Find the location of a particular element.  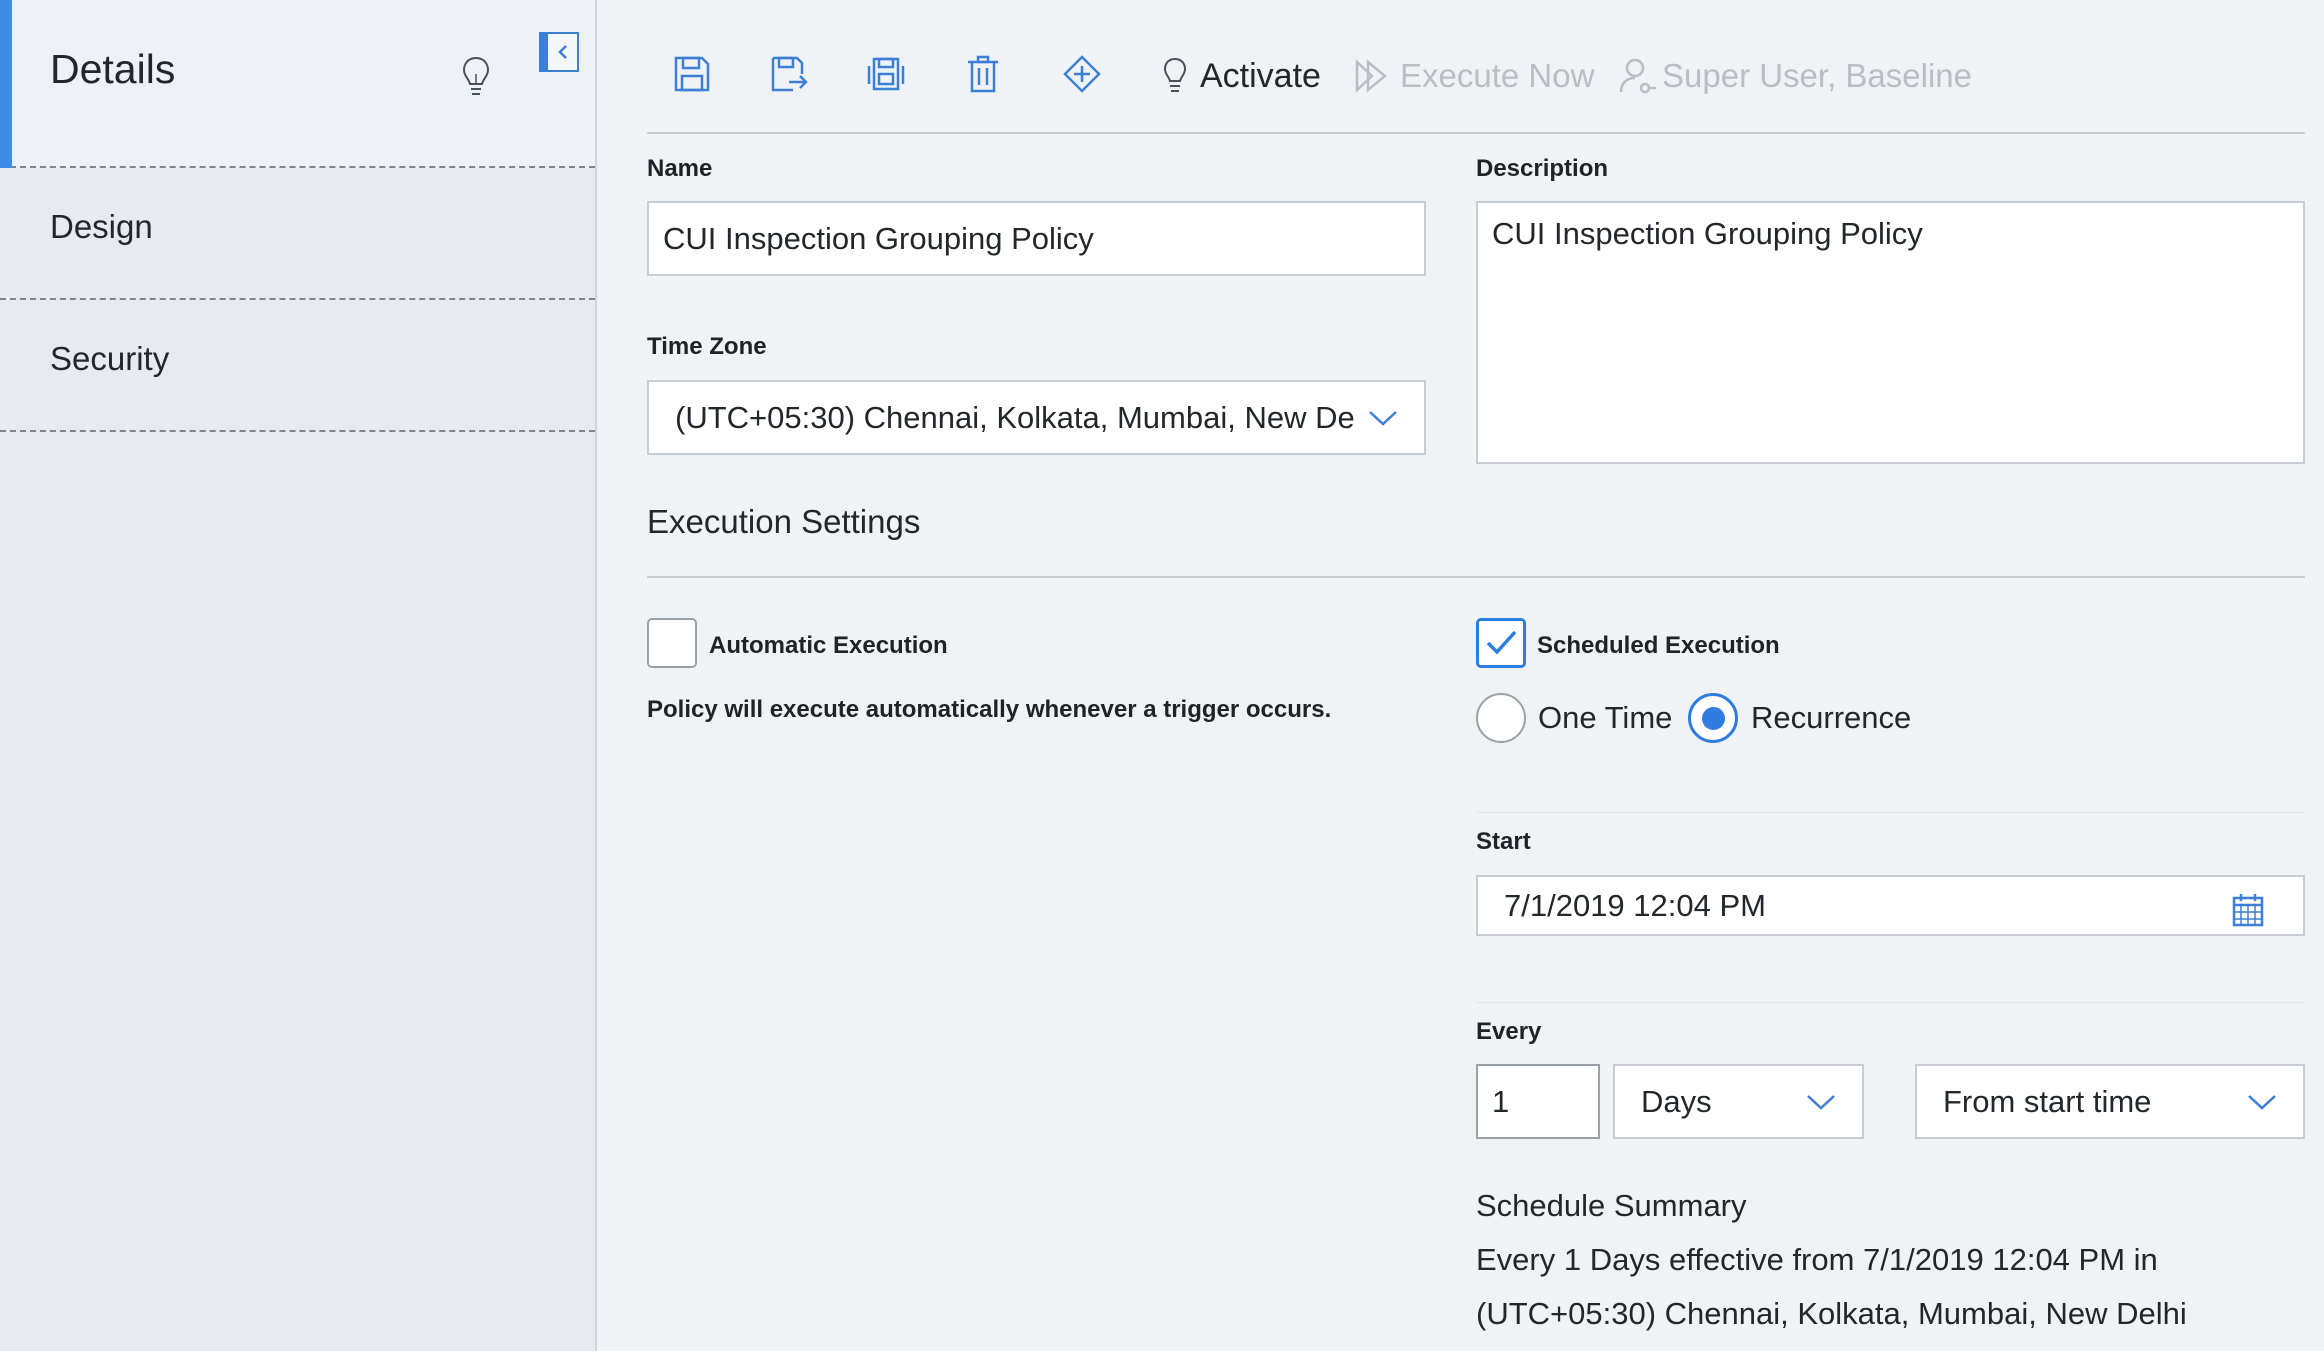

execution-settings-title: Execution Settings is located at coordinates (784, 521).